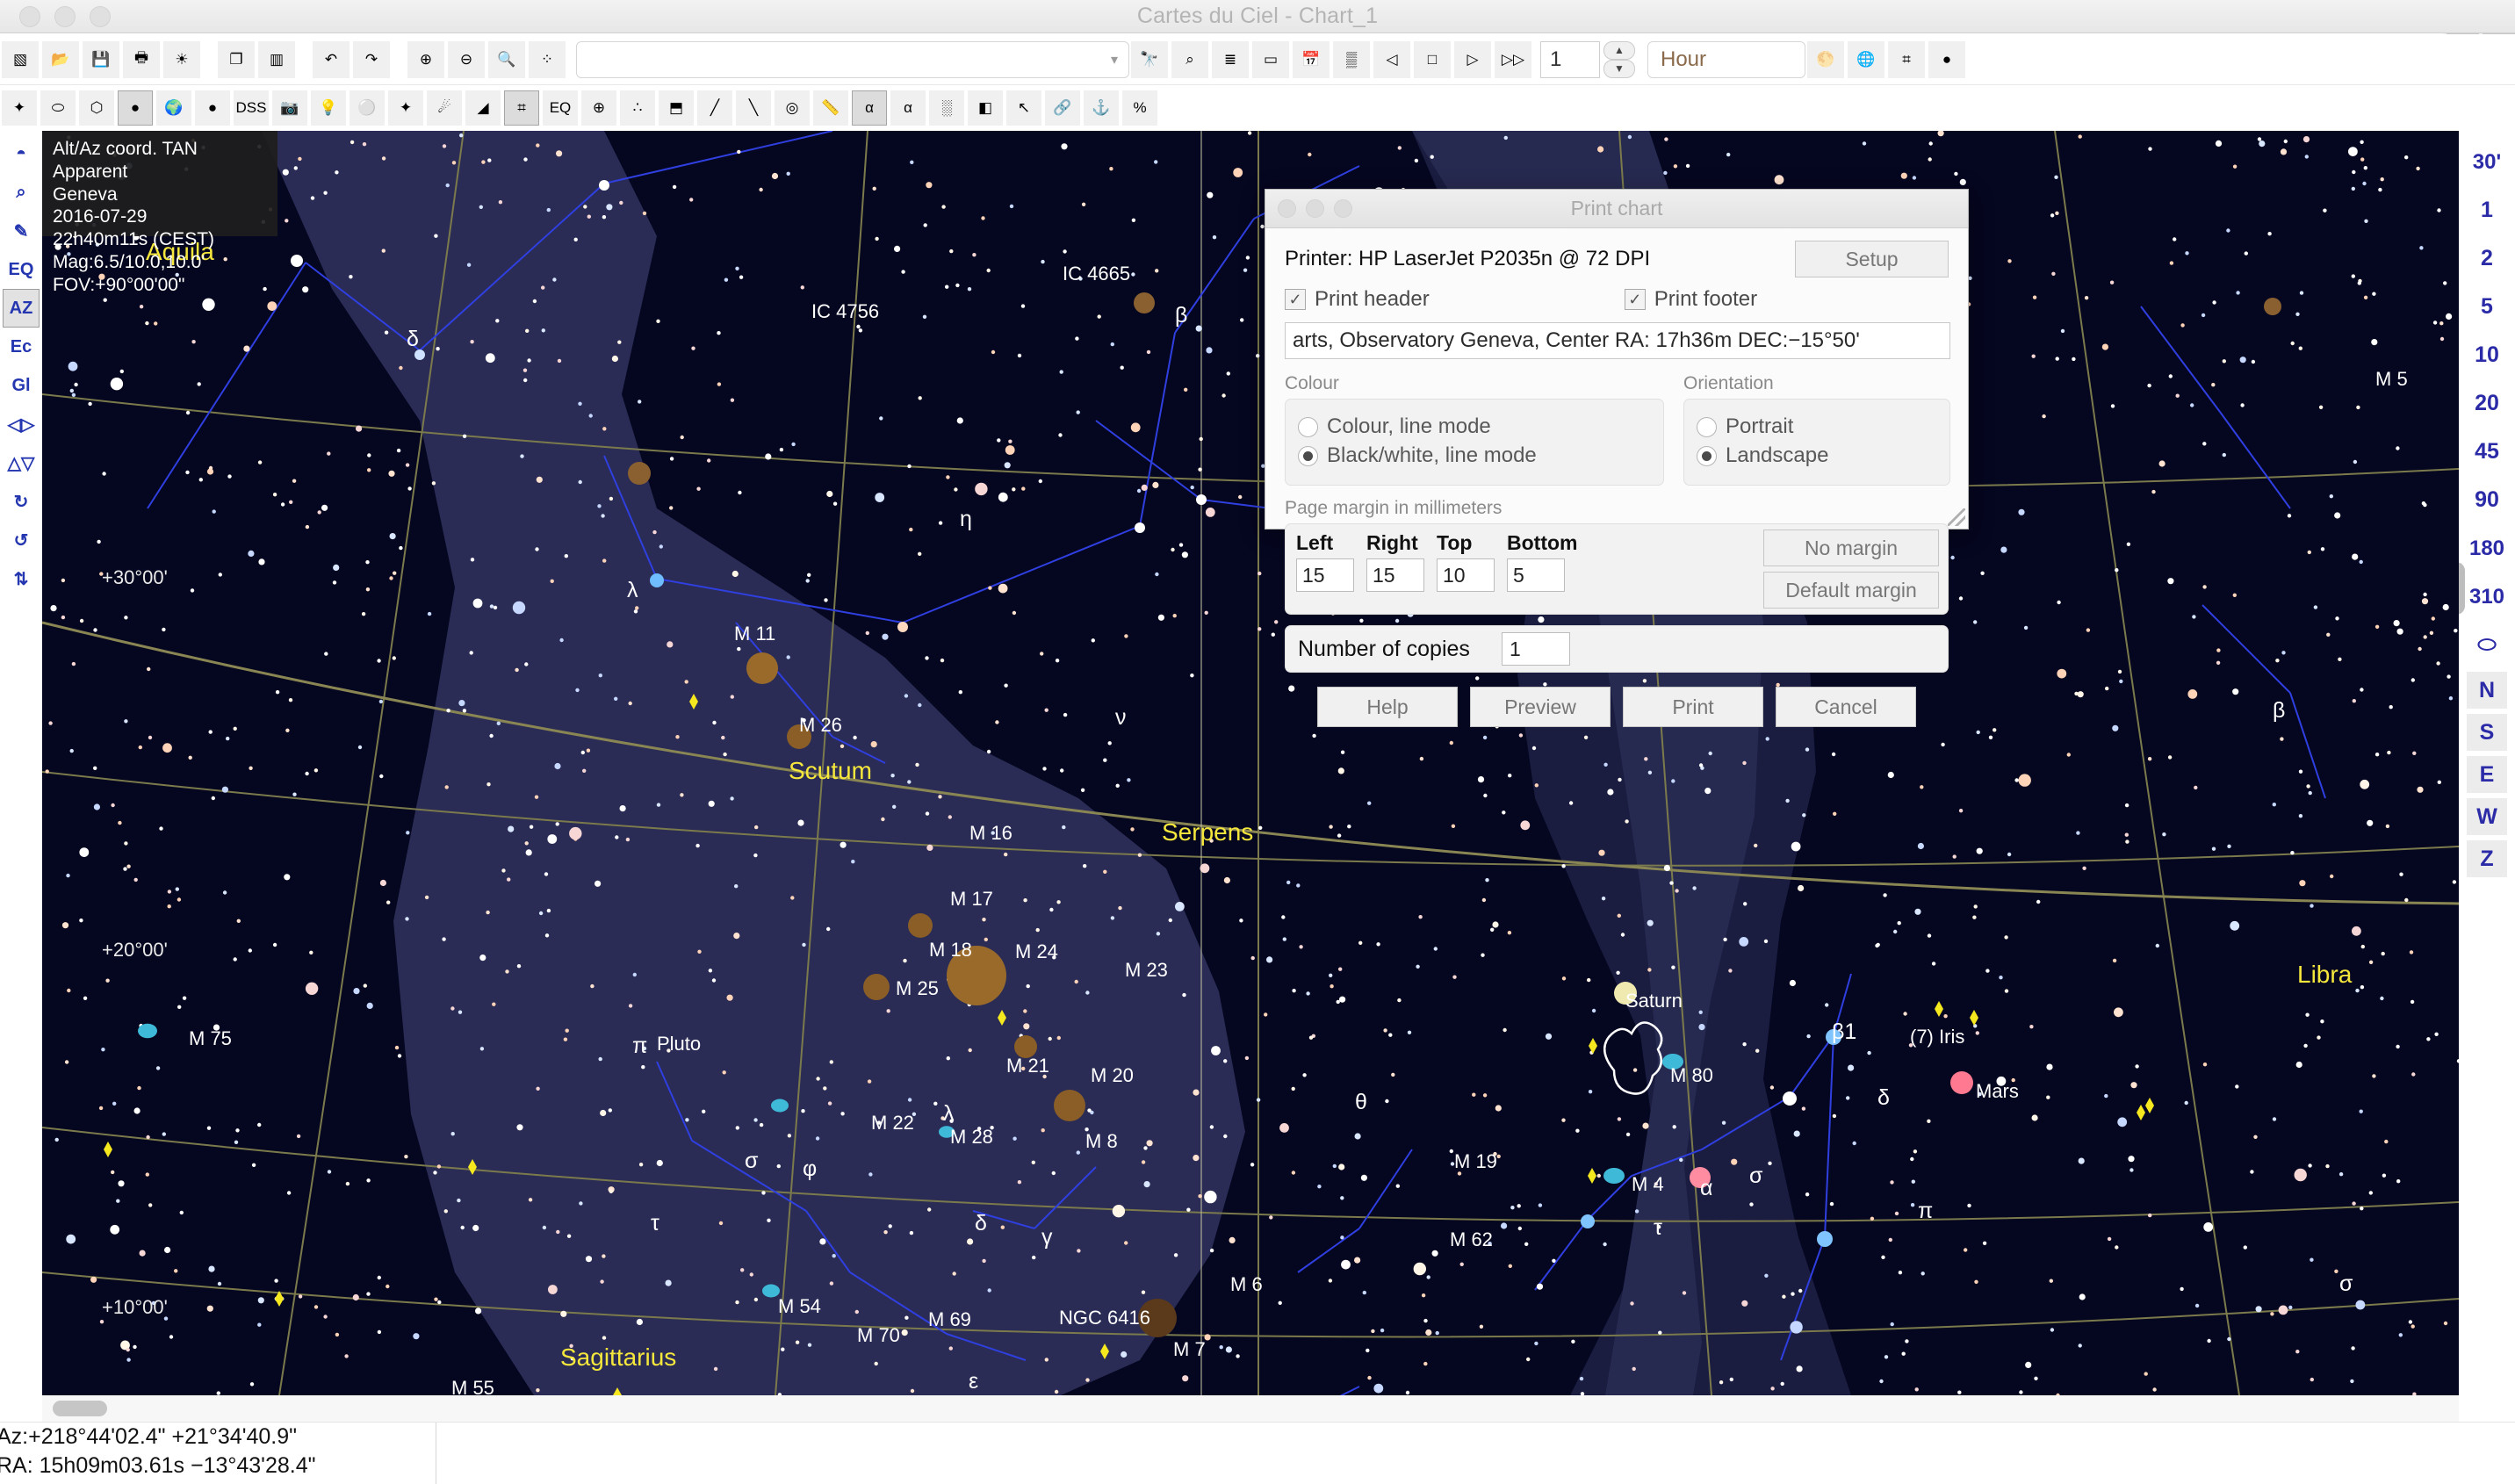  What do you see at coordinates (2487, 816) in the screenshot?
I see `direction-button-w: W` at bounding box center [2487, 816].